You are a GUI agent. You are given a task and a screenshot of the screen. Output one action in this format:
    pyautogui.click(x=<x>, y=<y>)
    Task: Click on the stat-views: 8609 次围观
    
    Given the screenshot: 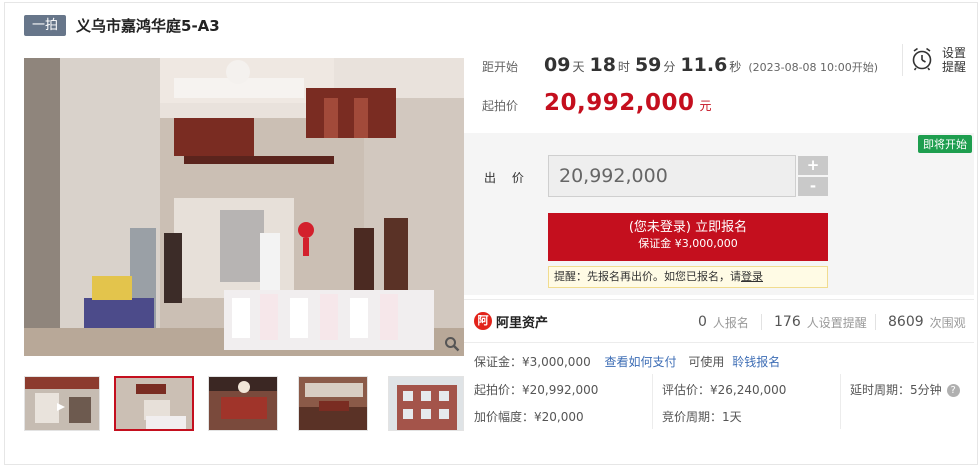 What is the action you would take?
    pyautogui.click(x=927, y=322)
    